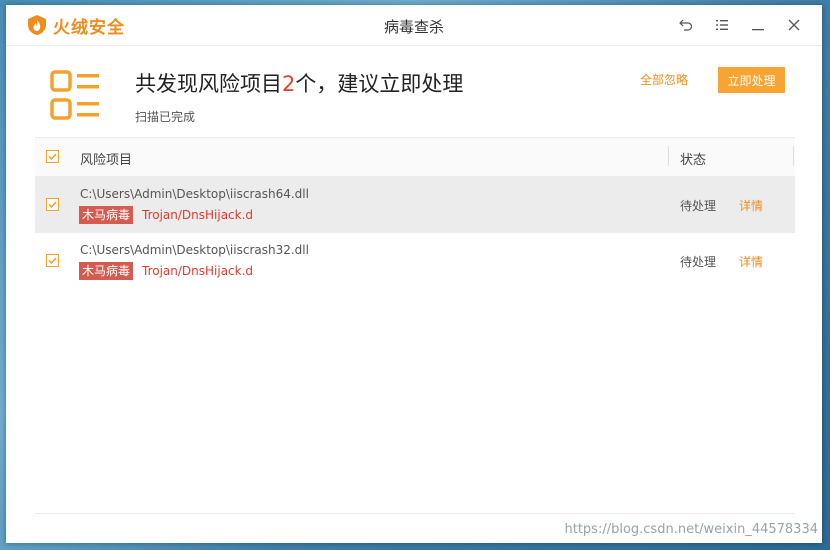  I want to click on table-header: 风险项目 状态, so click(415, 157).